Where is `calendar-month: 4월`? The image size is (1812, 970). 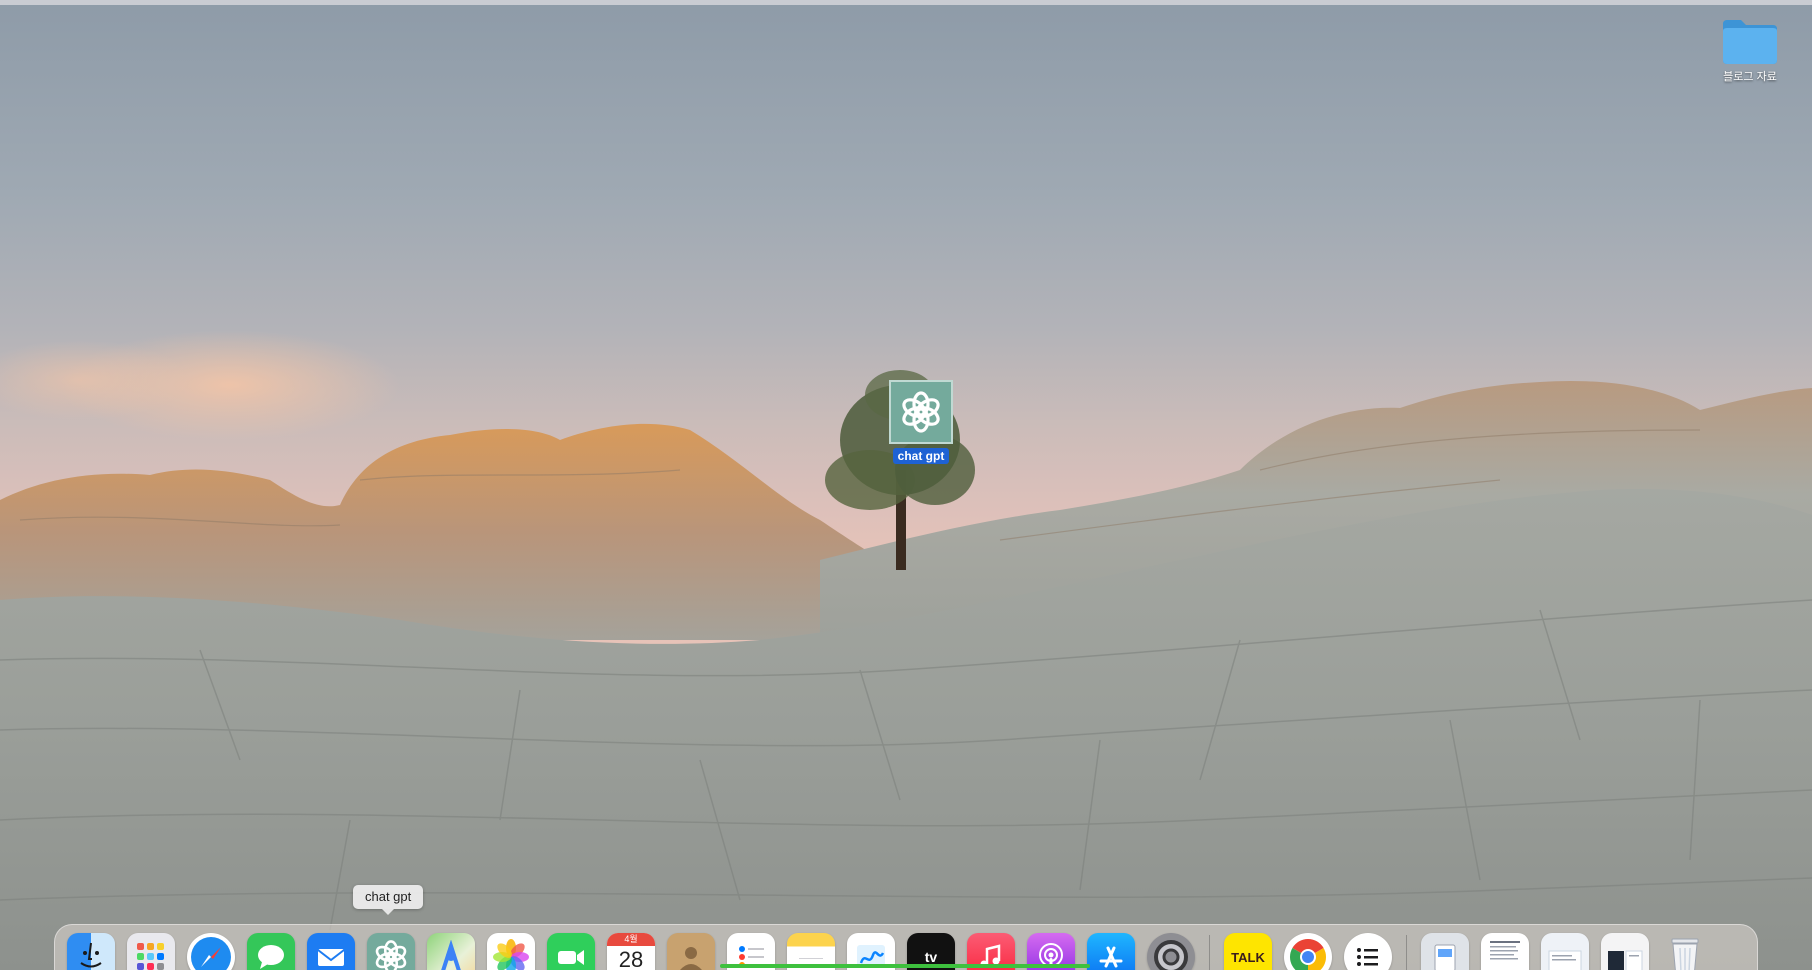 calendar-month: 4월 is located at coordinates (631, 939).